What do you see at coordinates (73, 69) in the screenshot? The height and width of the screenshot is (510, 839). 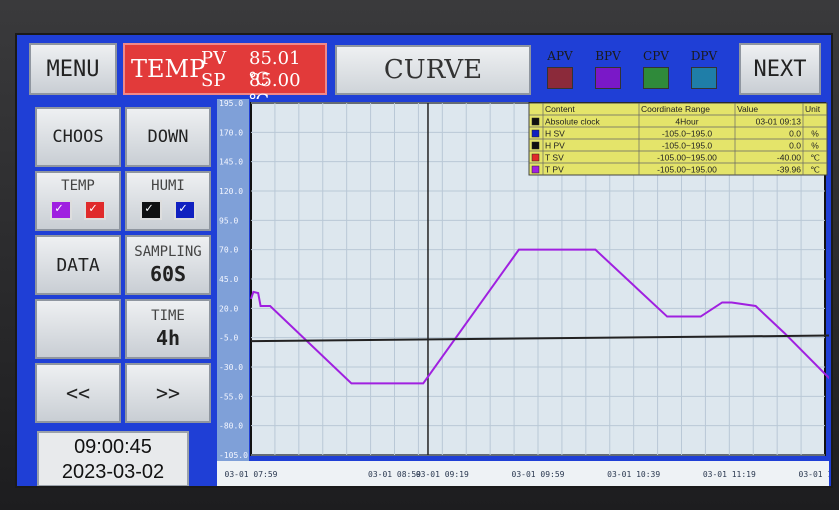 I see `menu-button: MENU` at bounding box center [73, 69].